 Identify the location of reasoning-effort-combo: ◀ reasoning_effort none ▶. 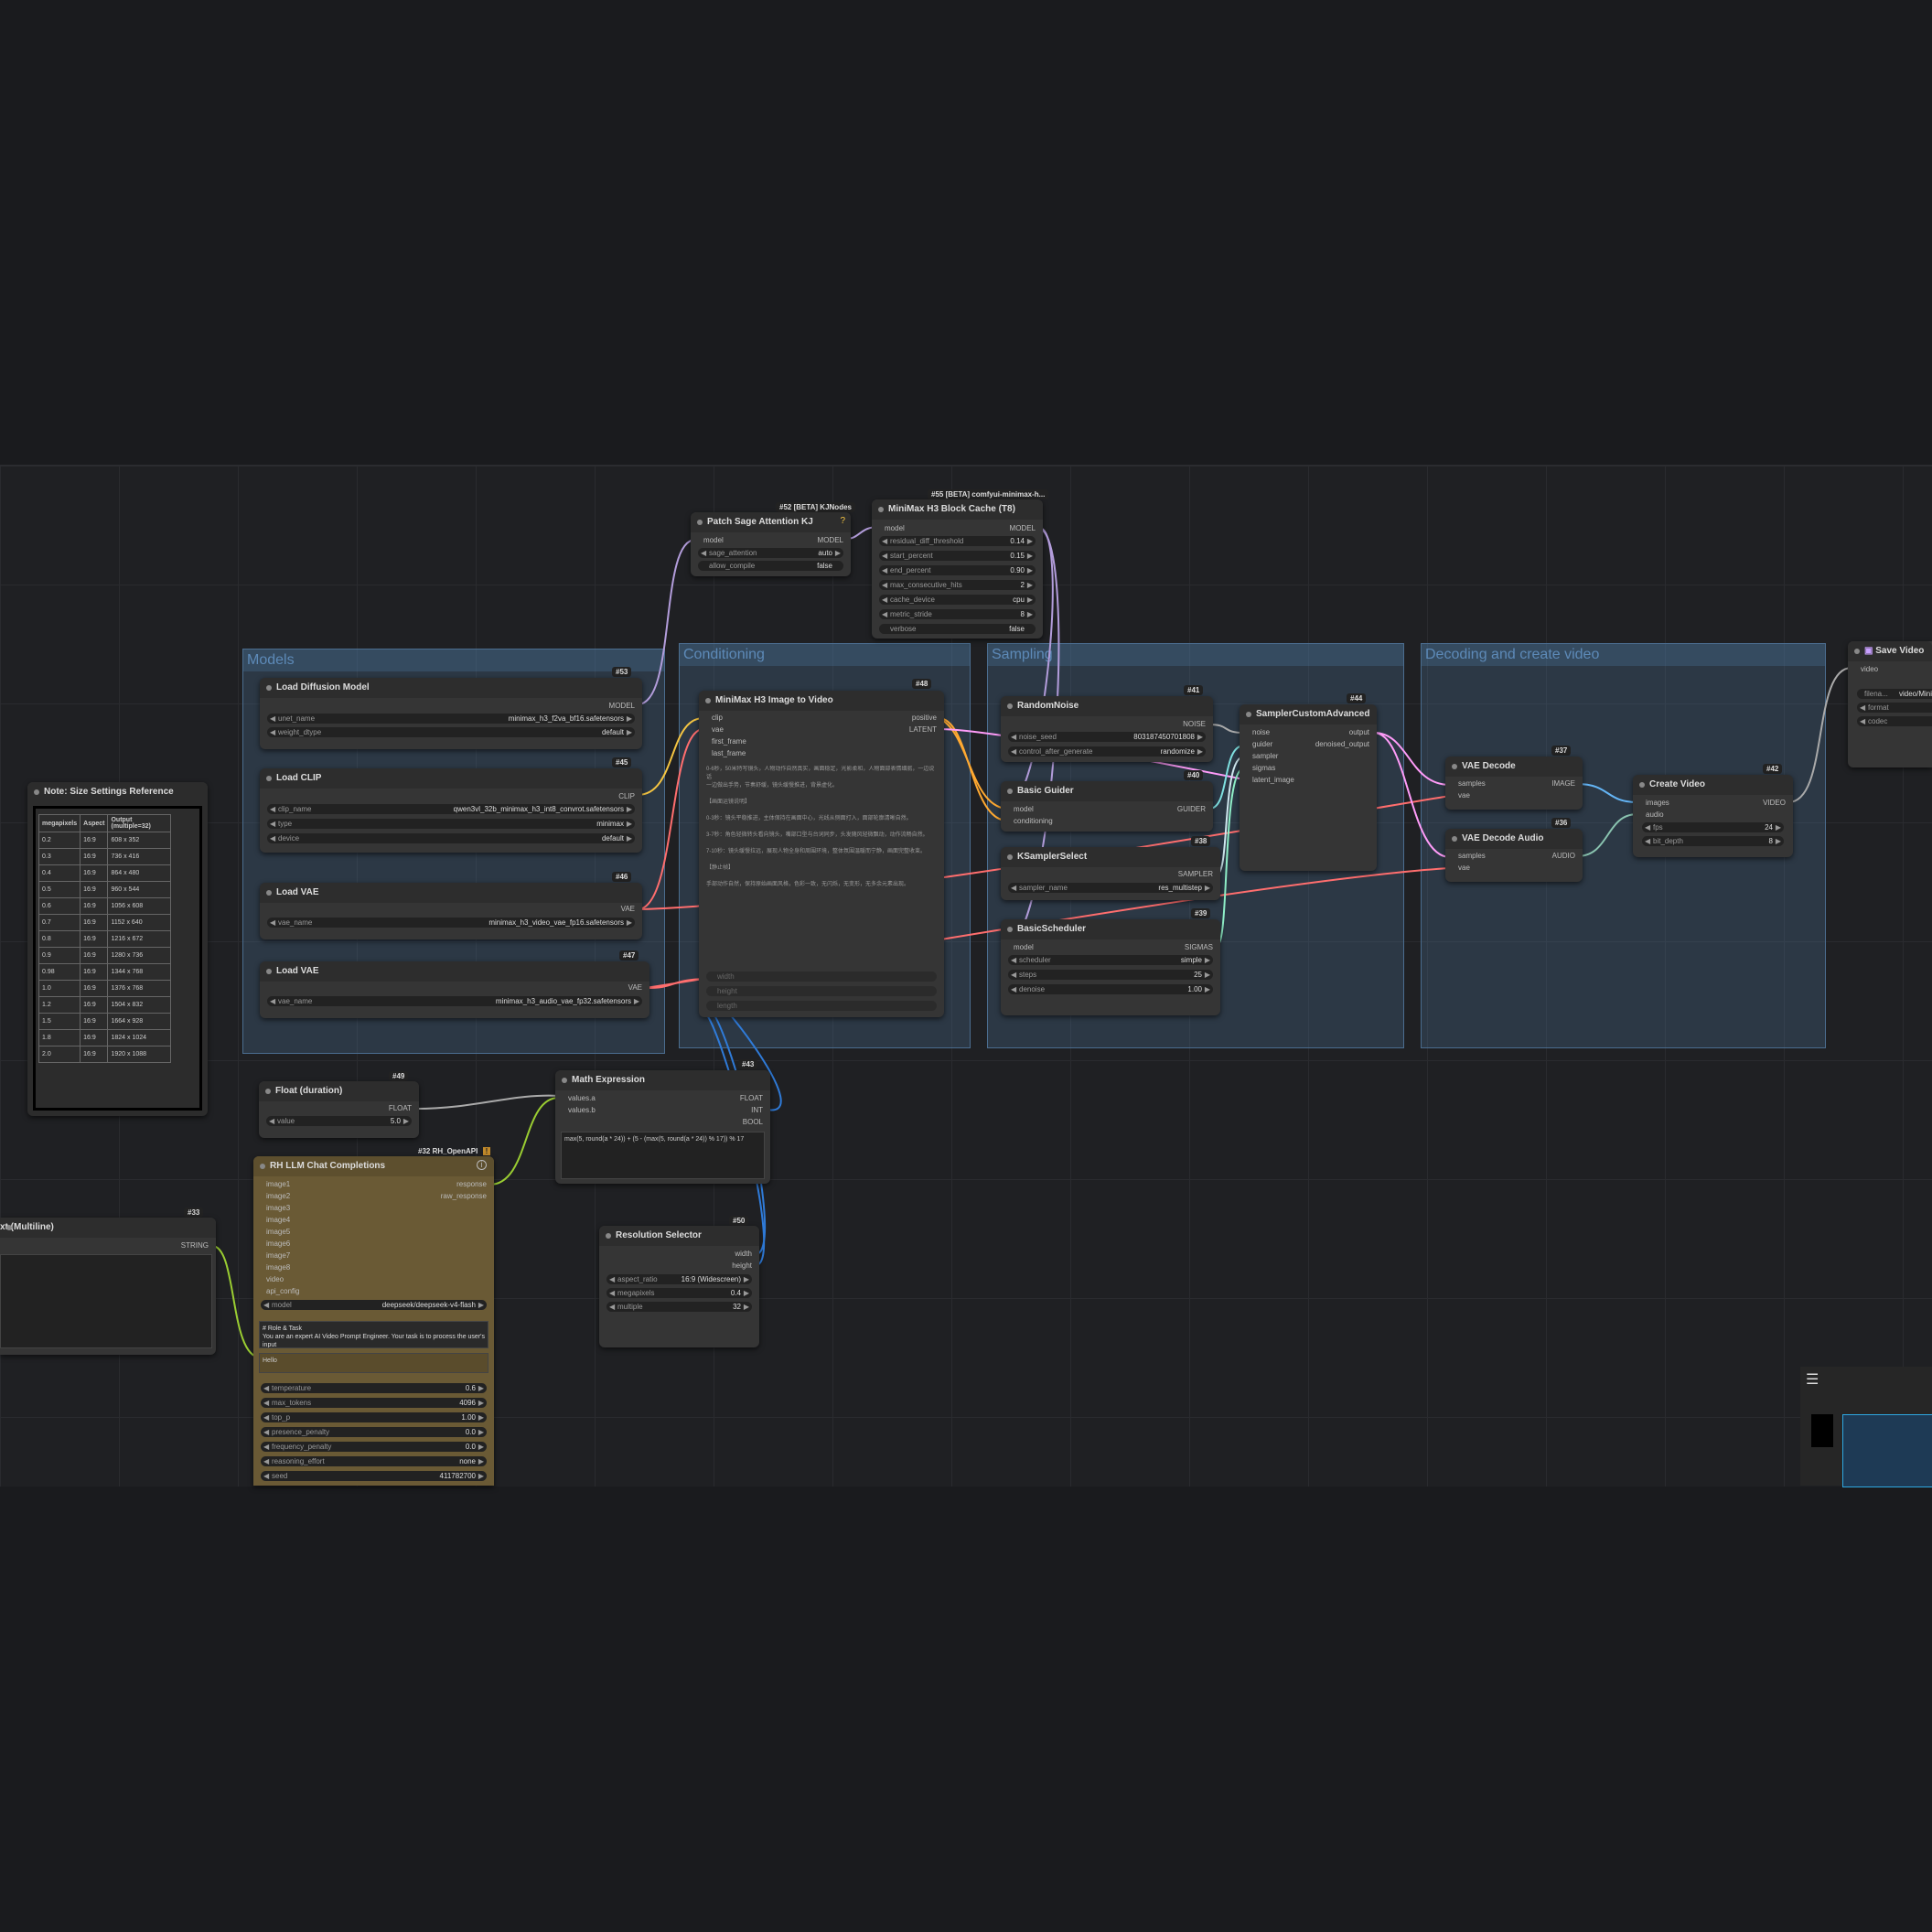
(374, 1461).